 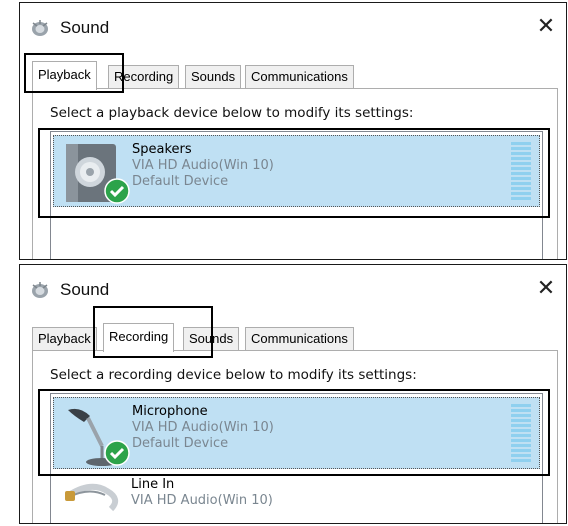 I want to click on device-info: Line In VIA HD Audio(Win 10), so click(x=202, y=493).